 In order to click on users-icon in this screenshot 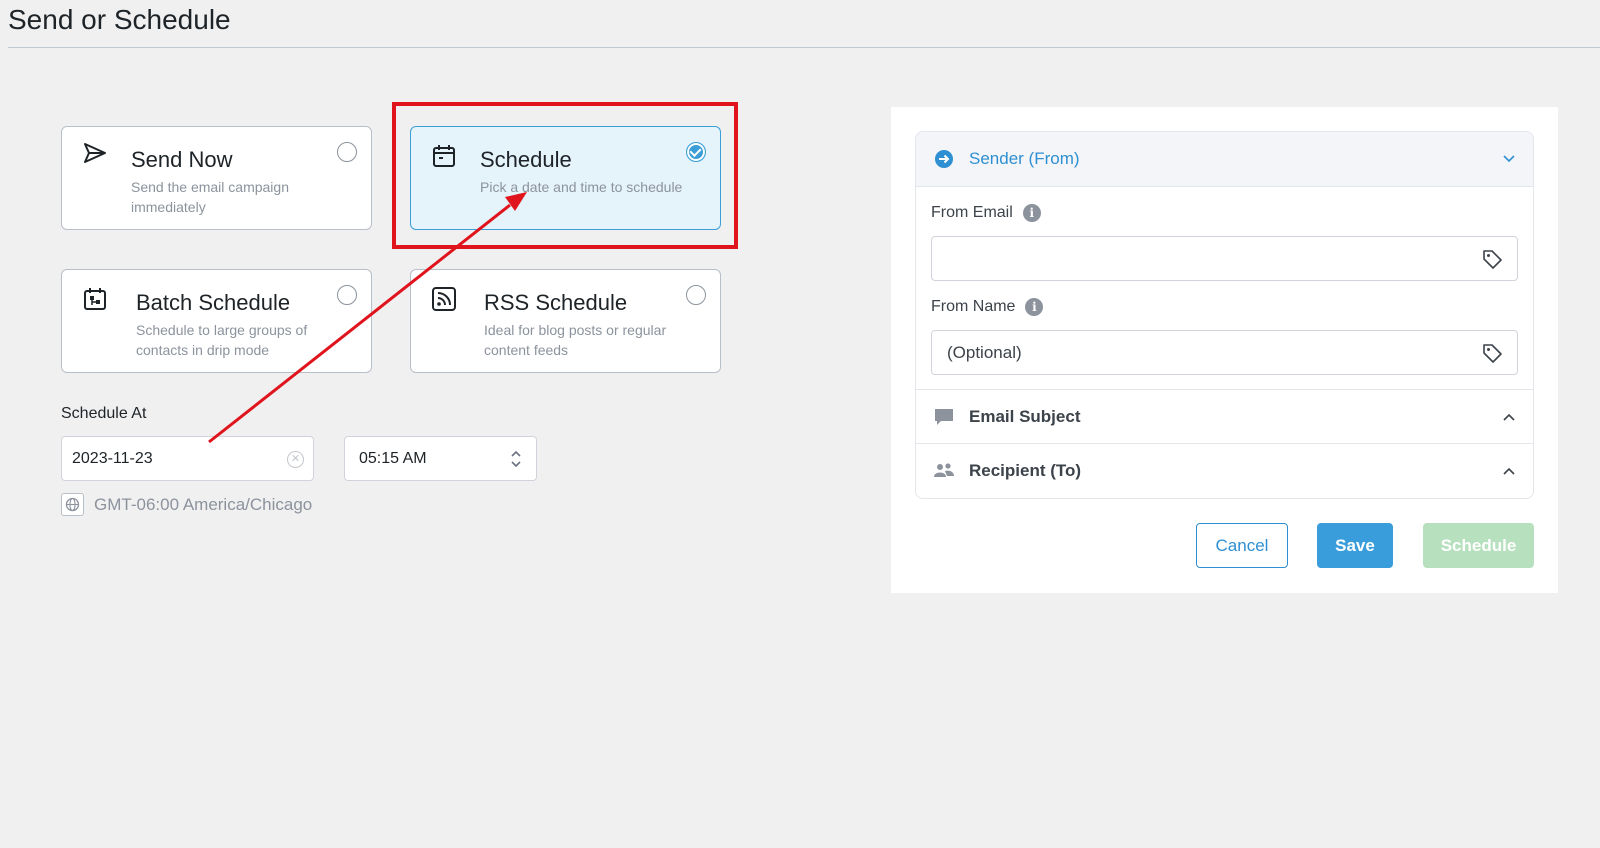, I will do `click(944, 470)`.